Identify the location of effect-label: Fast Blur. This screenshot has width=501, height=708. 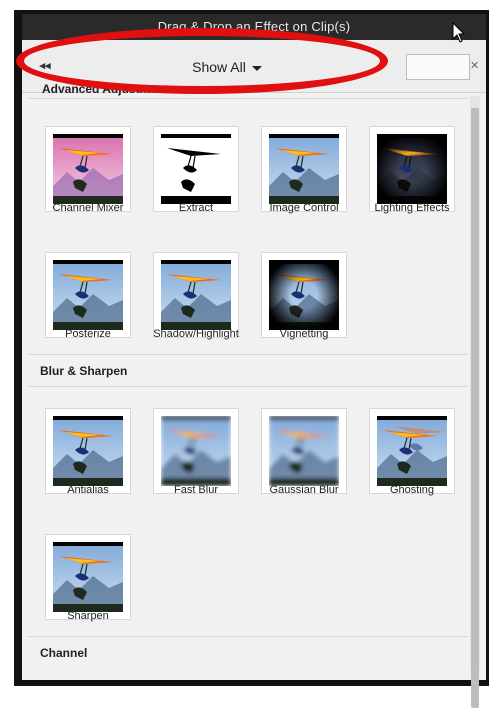
(195, 490).